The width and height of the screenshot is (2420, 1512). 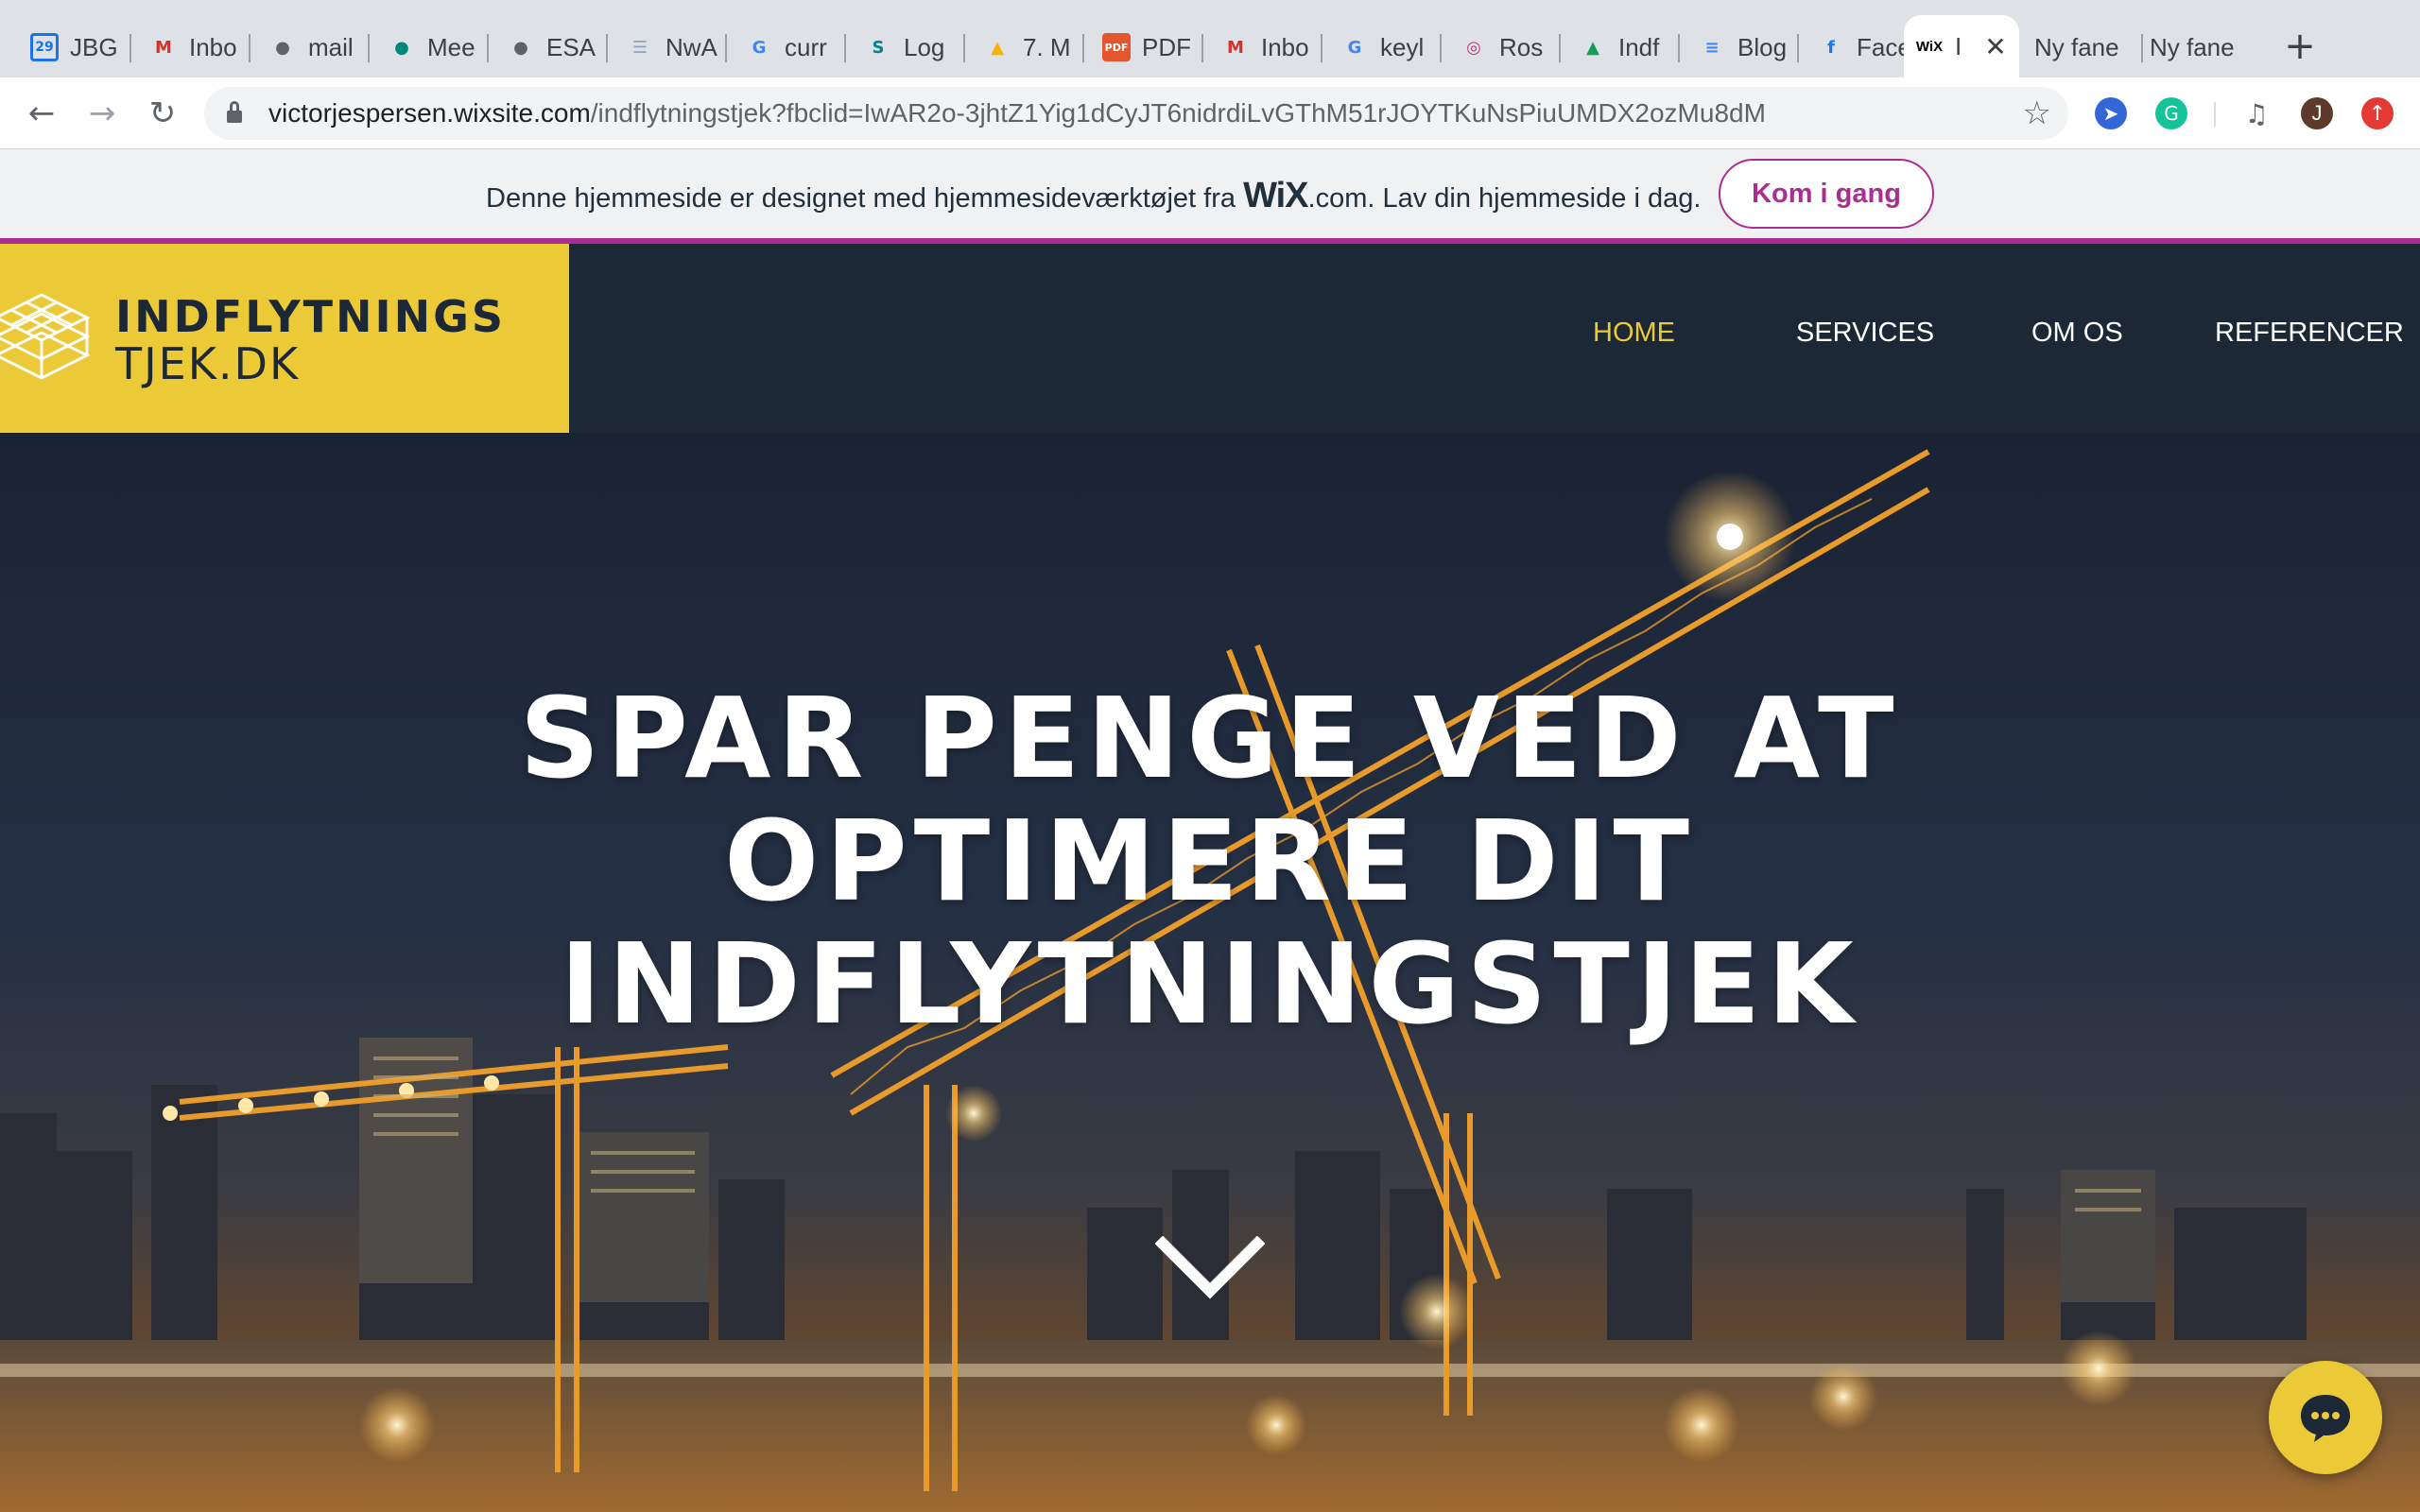 I want to click on site-logo: INDFLYTNINGS TJEK.DK, so click(x=284, y=338).